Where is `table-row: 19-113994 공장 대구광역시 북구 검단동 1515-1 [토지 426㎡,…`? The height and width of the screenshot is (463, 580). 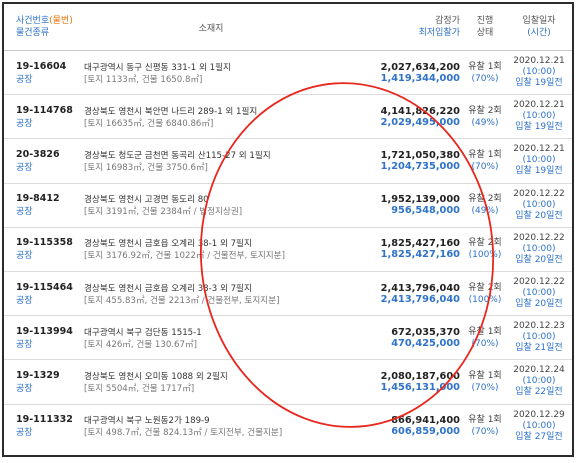
table-row: 19-113994 공장 대구광역시 북구 검단동 1515-1 [토지 426㎡,… is located at coordinates (288, 338).